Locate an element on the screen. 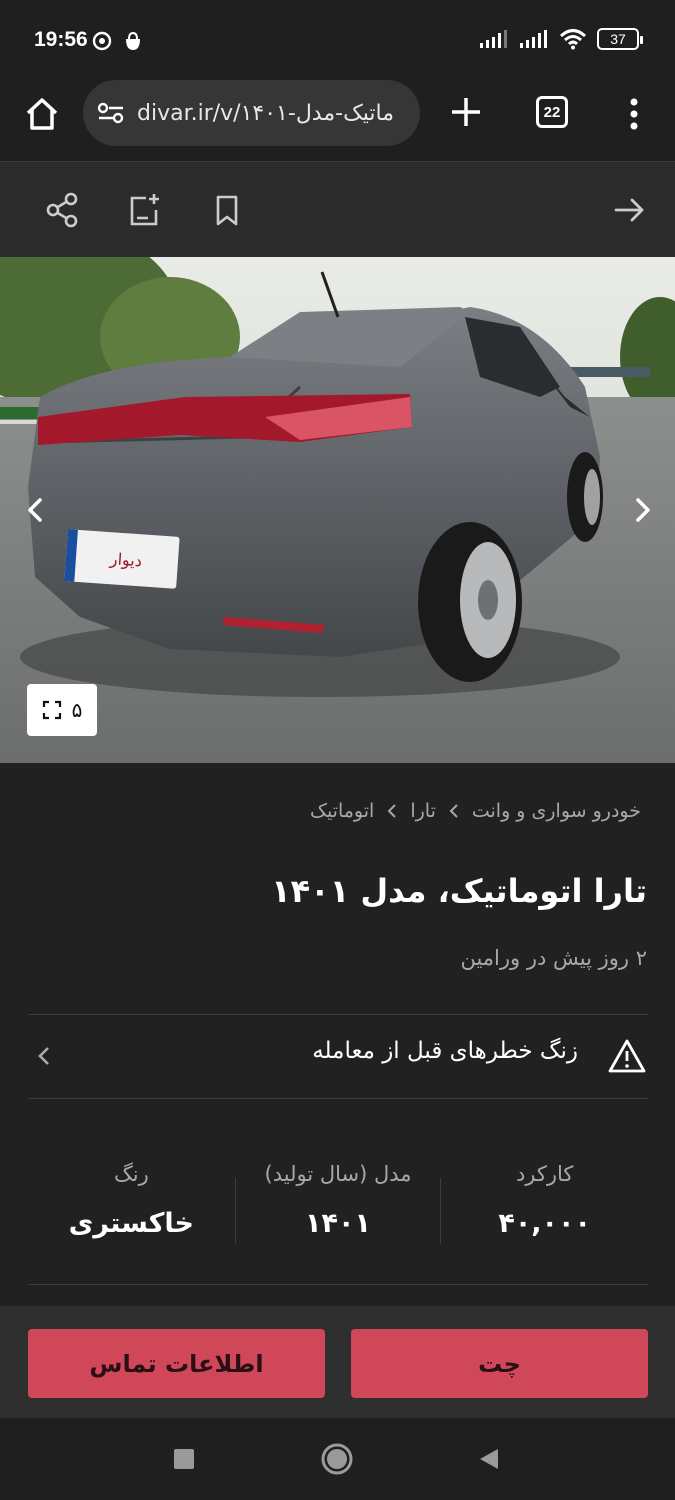 The image size is (675, 1500). breadcrumb-item-model: اتوماتیک is located at coordinates (342, 811).